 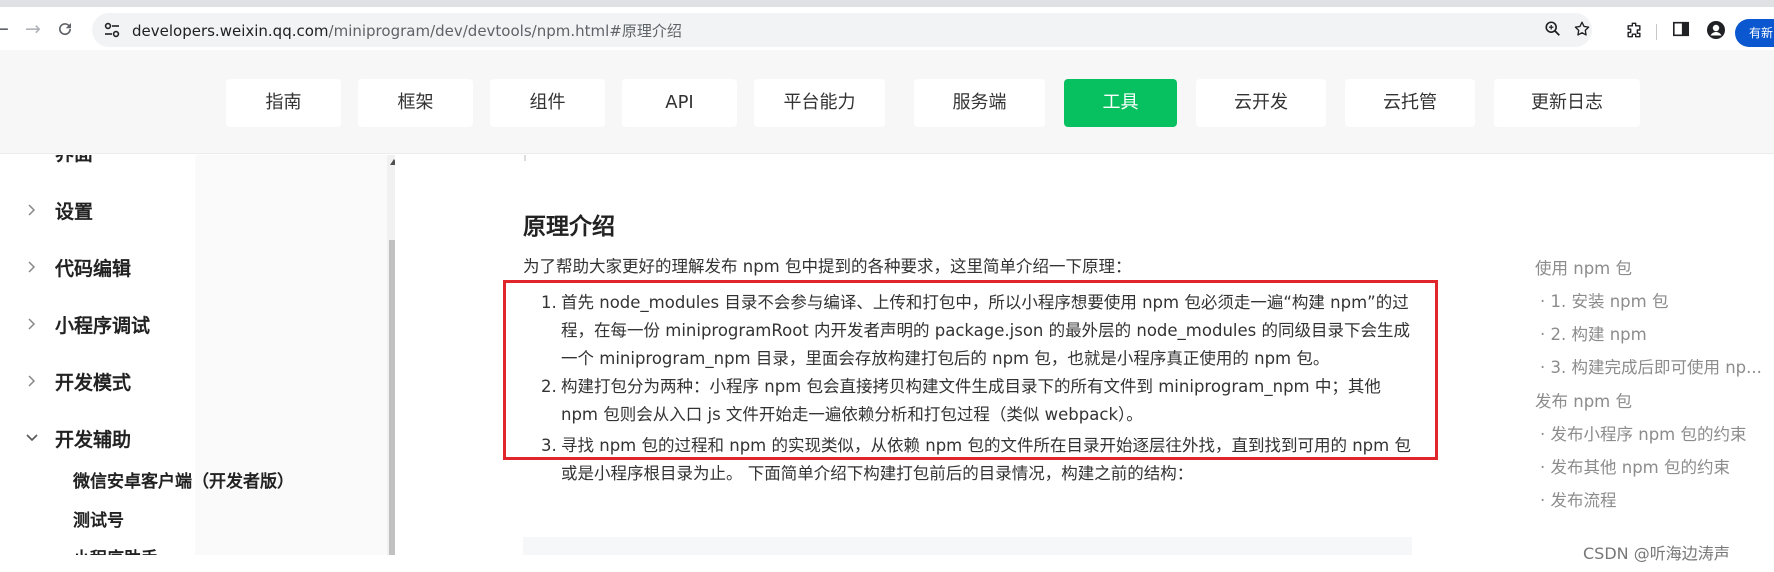 What do you see at coordinates (1578, 499) in the screenshot?
I see `toc-item: · 发布流程` at bounding box center [1578, 499].